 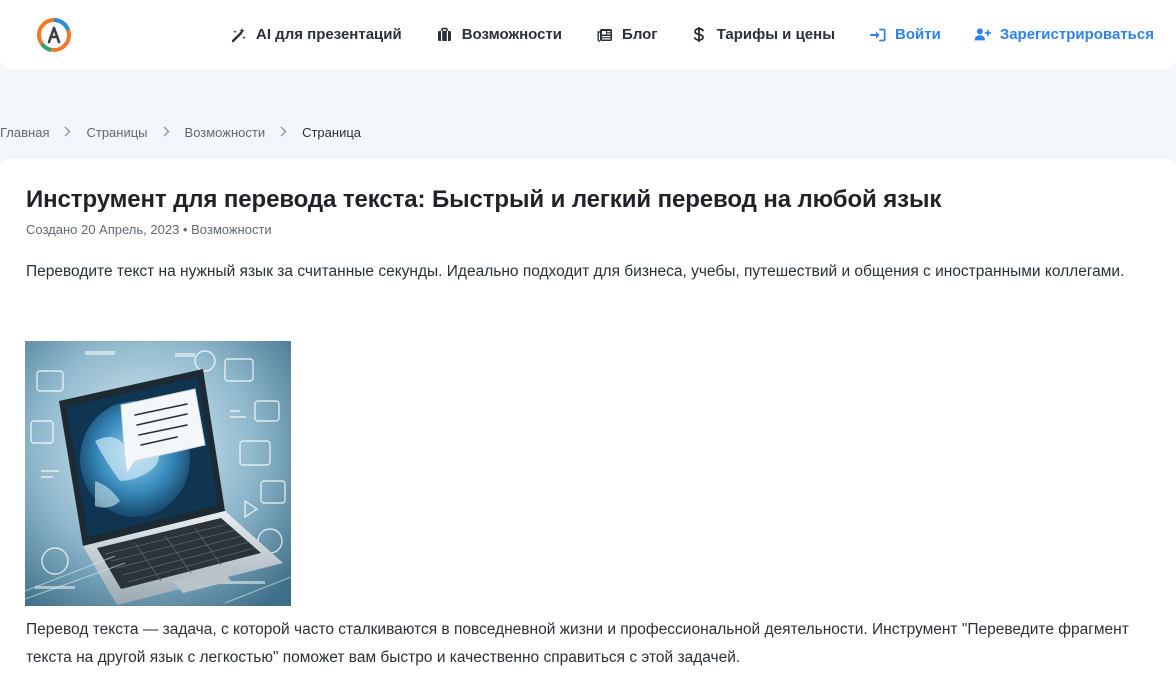 What do you see at coordinates (238, 34) in the screenshot?
I see `magic-wand-icon` at bounding box center [238, 34].